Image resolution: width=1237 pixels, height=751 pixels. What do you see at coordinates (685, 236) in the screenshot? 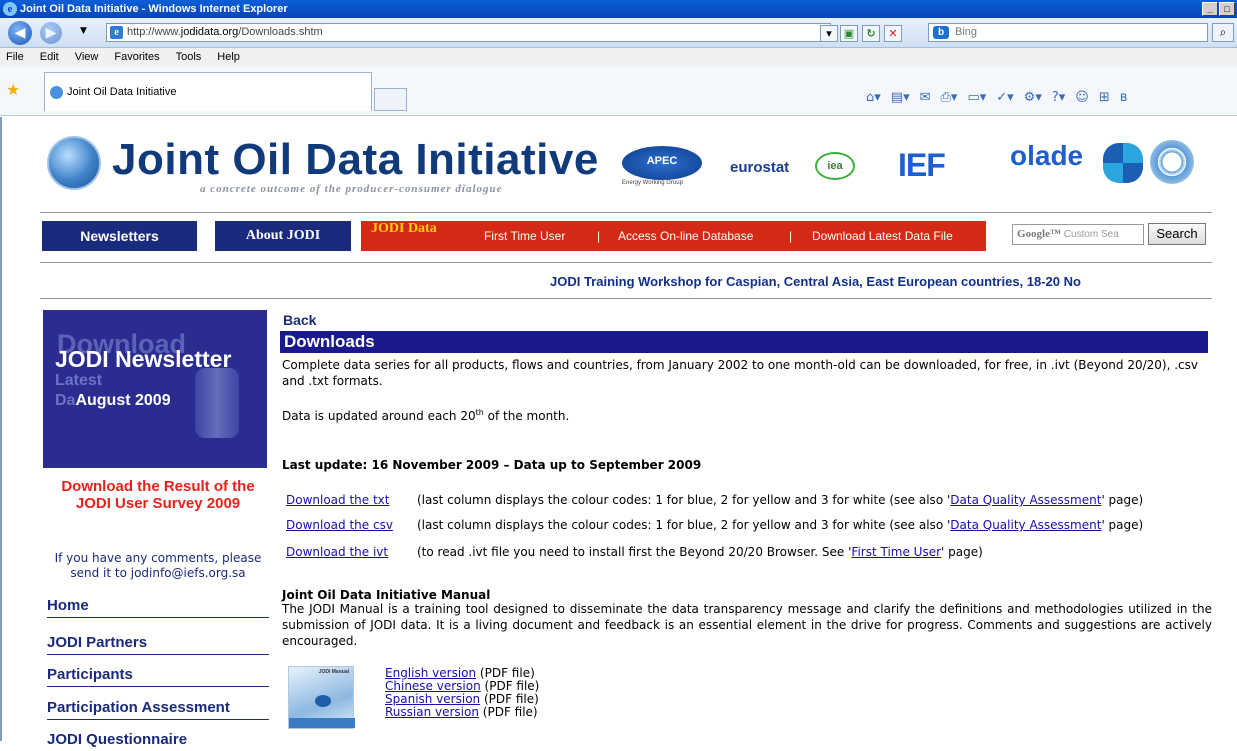
I see `nav-access-database: Access On-line Database` at bounding box center [685, 236].